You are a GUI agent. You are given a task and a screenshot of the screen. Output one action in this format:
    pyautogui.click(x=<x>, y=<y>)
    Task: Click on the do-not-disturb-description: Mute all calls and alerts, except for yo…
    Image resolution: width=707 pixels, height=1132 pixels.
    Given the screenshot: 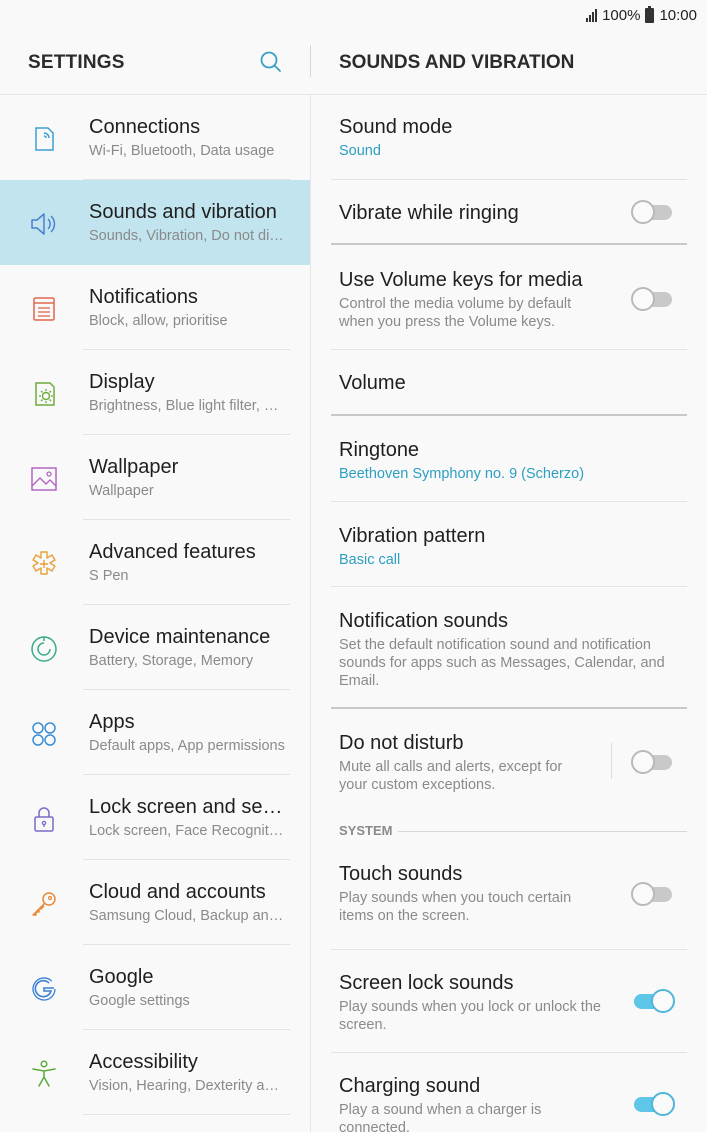 What is the action you would take?
    pyautogui.click(x=451, y=776)
    